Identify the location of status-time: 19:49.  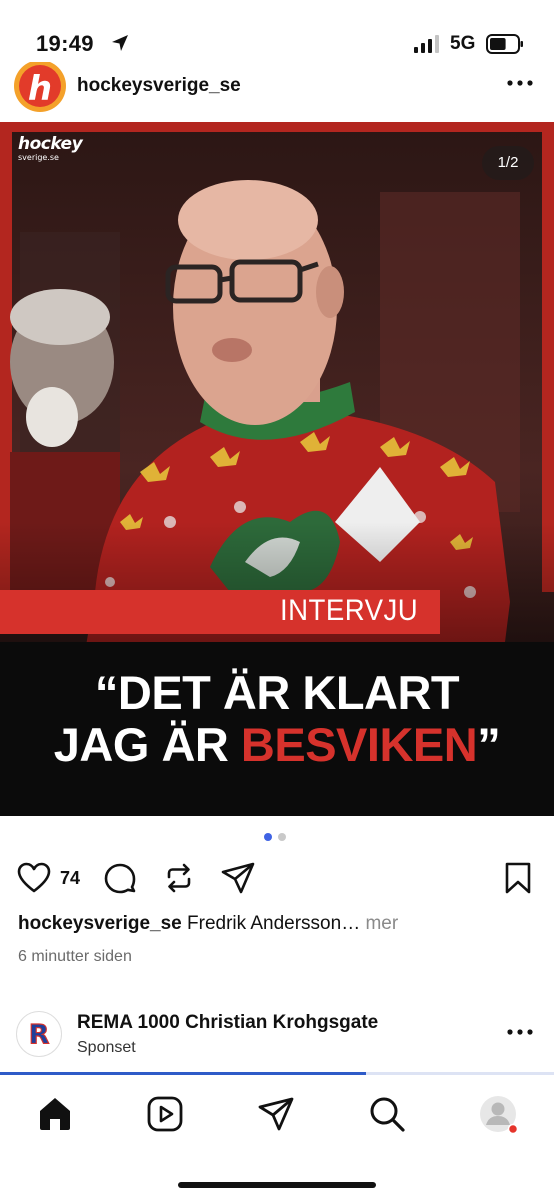
(65, 43).